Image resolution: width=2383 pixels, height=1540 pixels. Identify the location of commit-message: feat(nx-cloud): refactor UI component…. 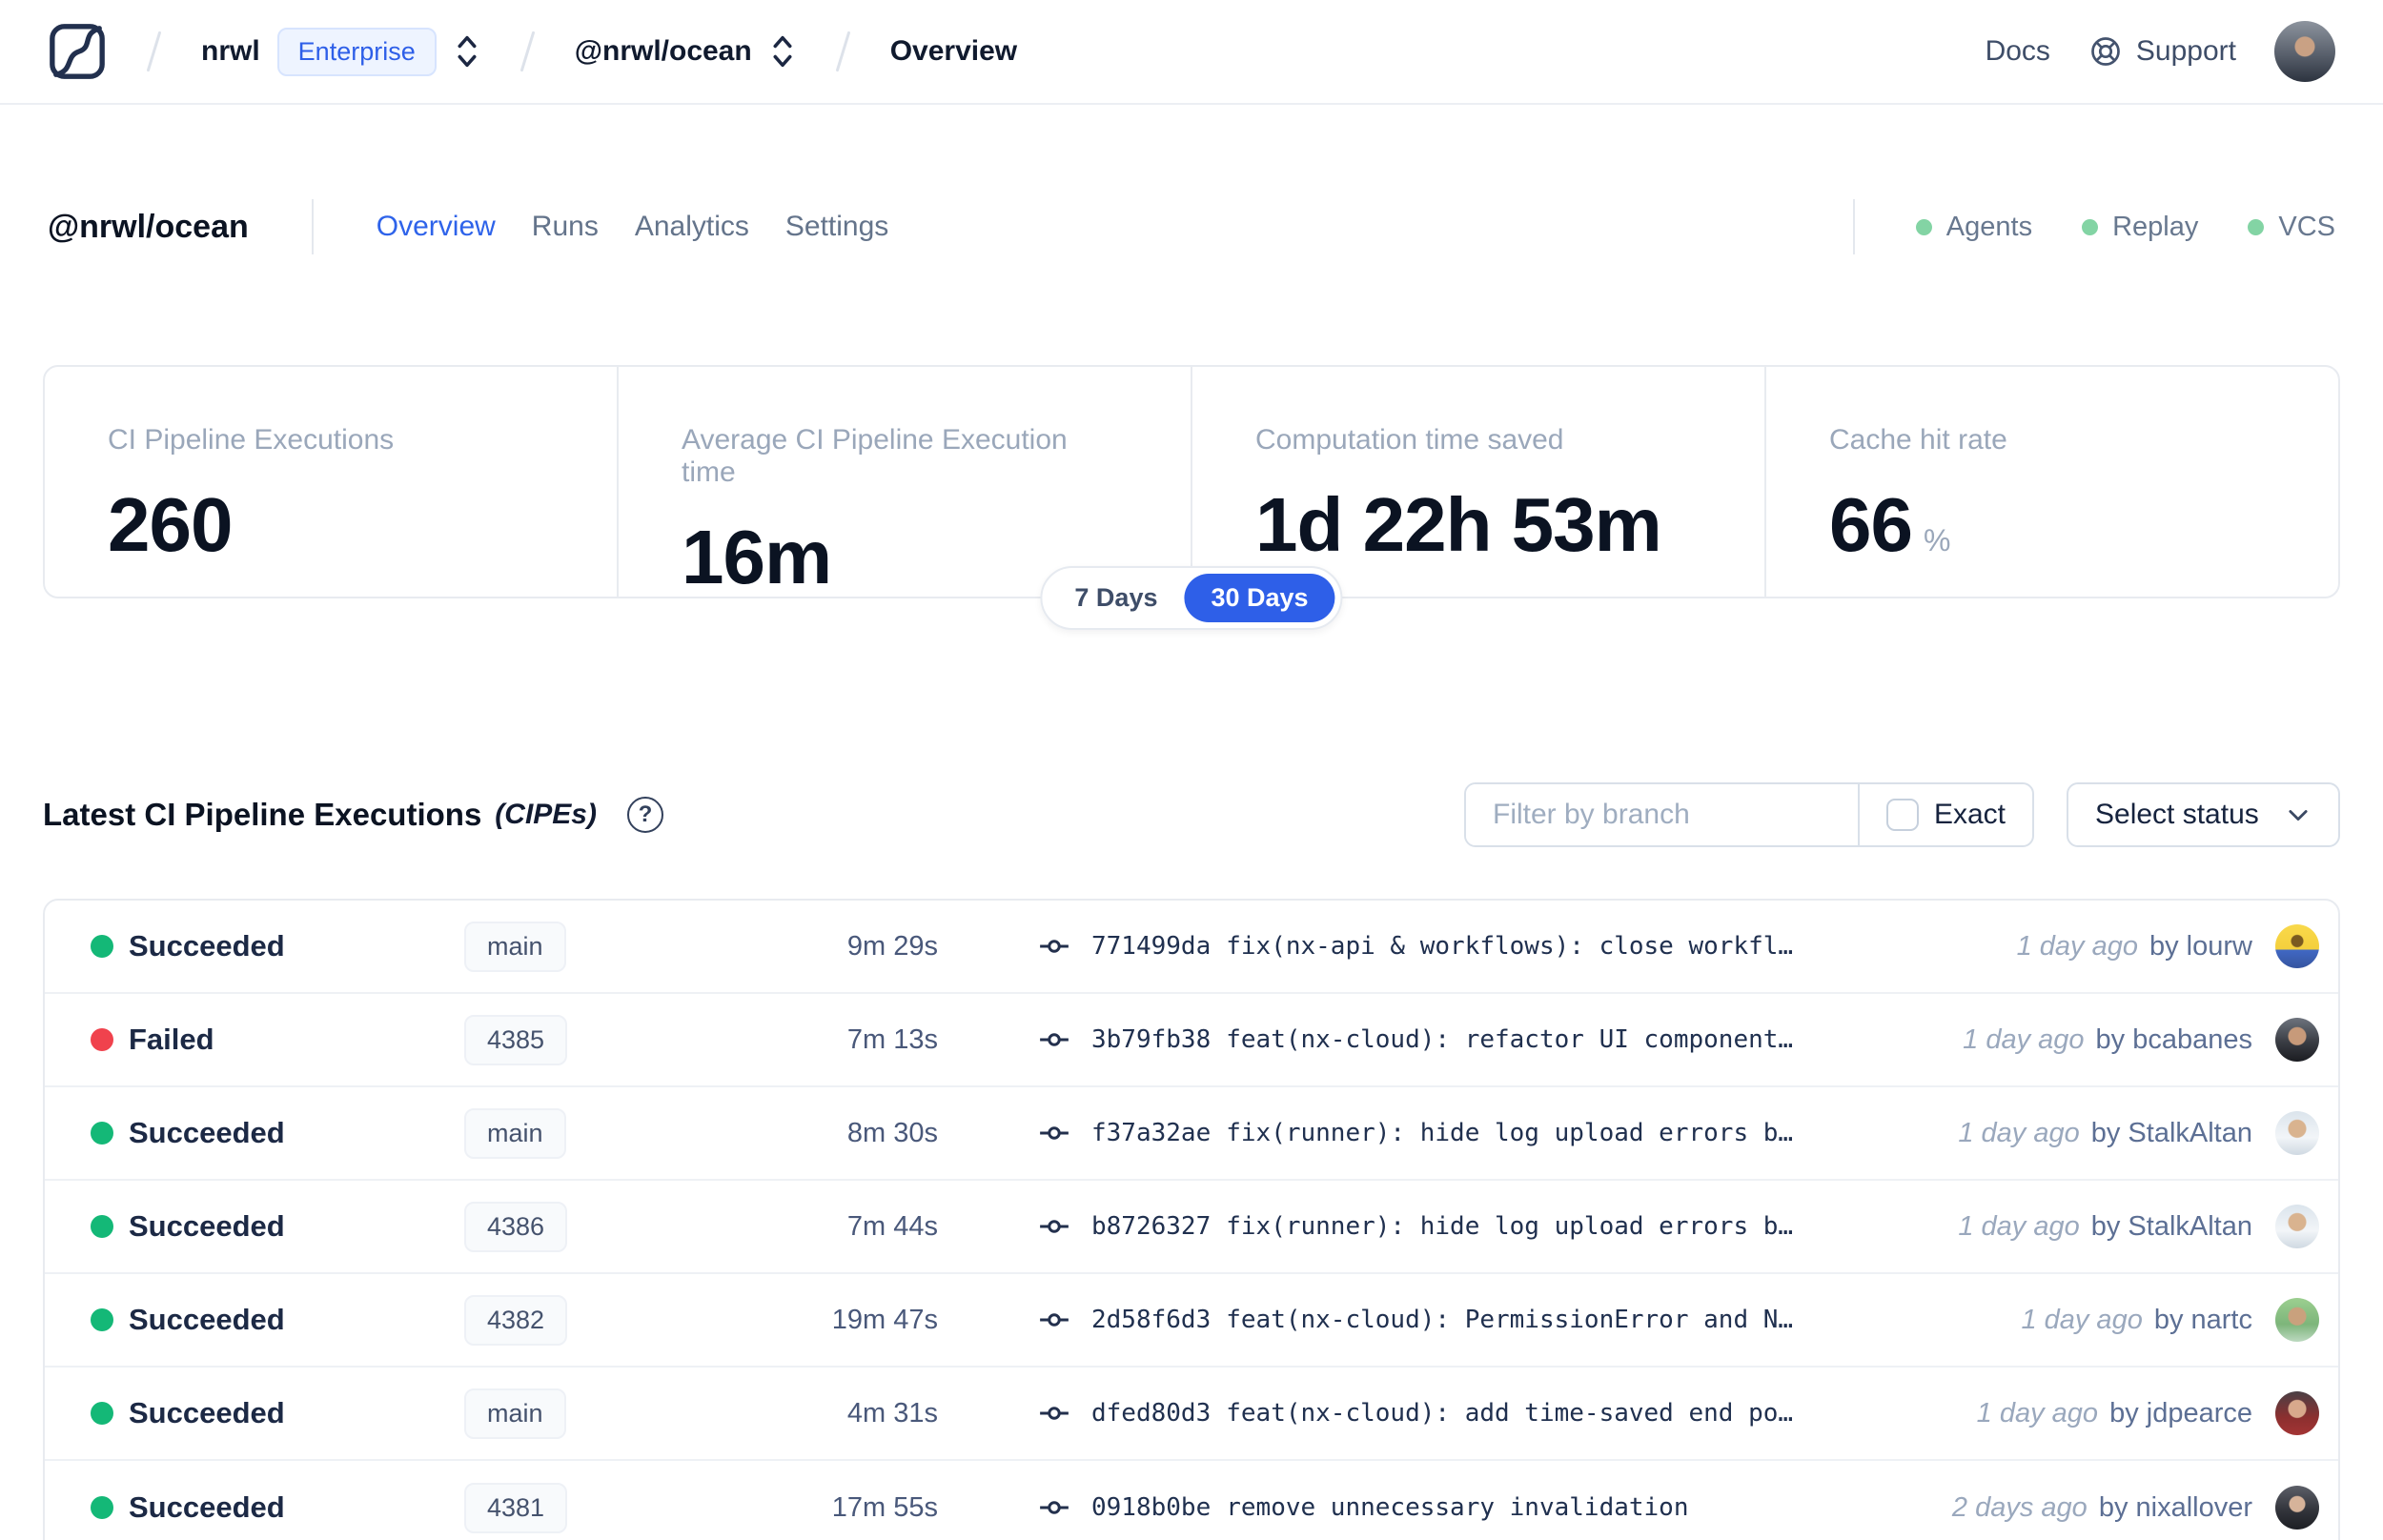
(1510, 1039).